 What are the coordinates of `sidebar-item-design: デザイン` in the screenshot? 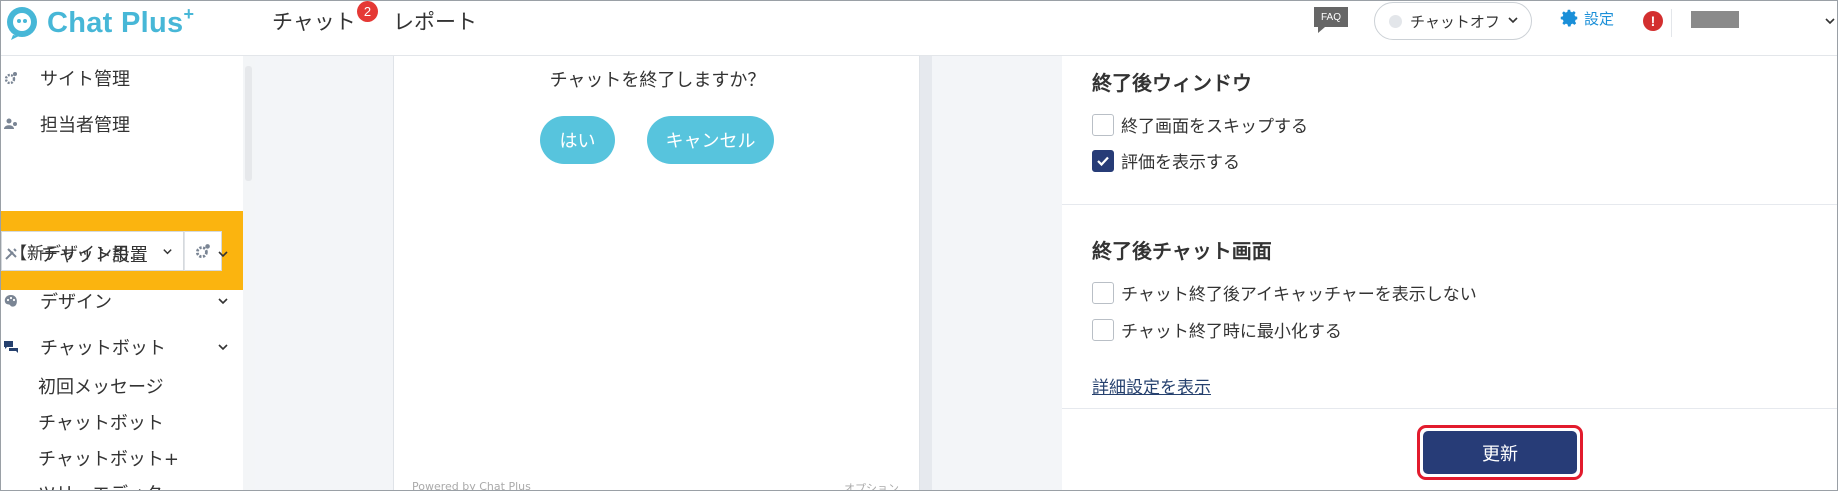 It's located at (122, 301).